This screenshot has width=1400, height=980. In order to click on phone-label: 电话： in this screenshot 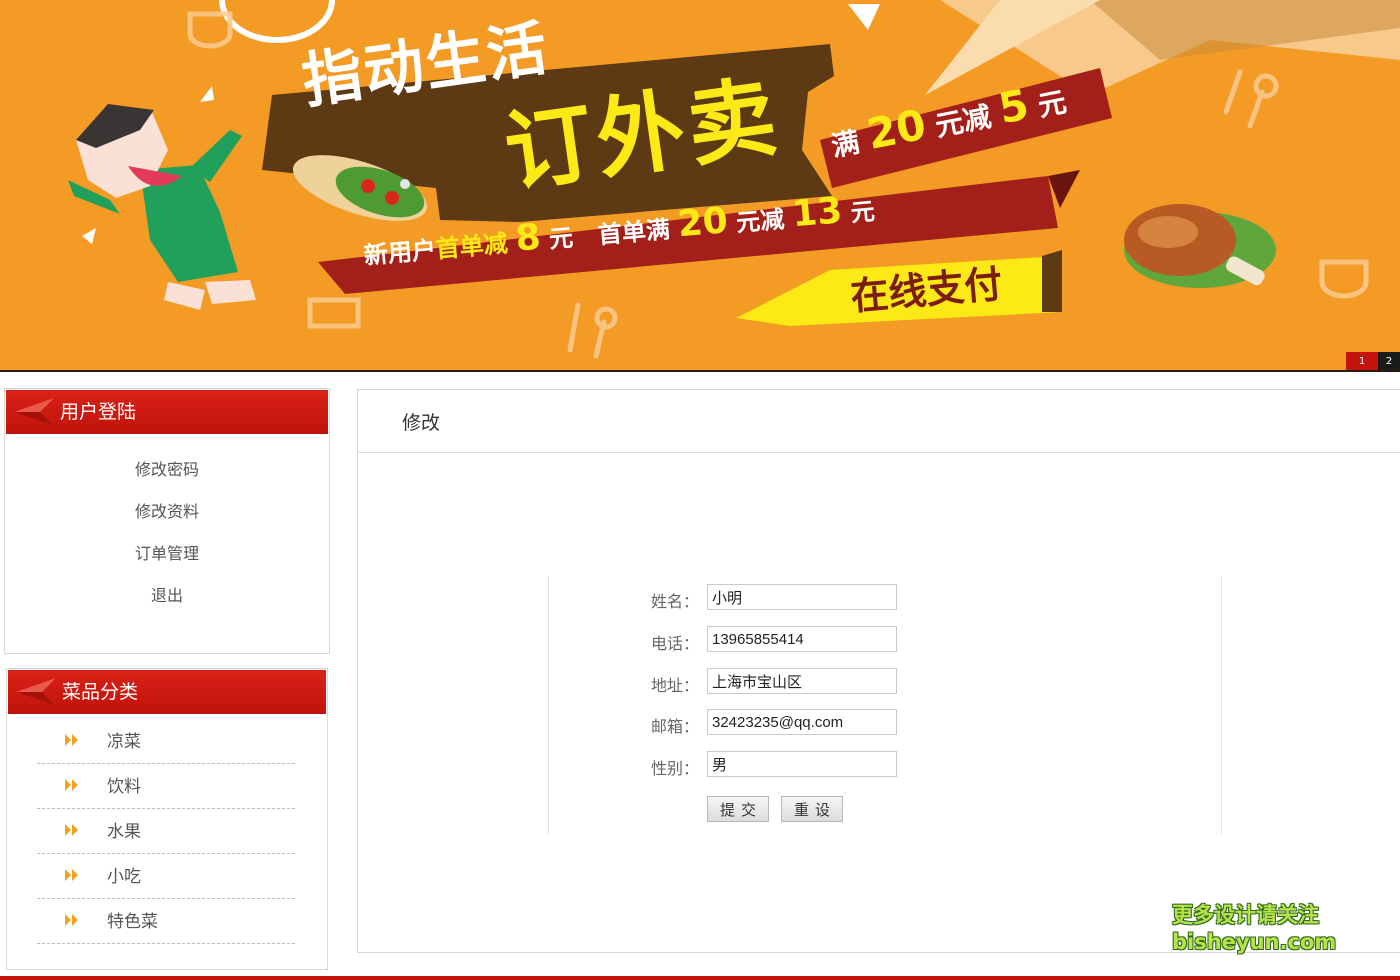, I will do `click(675, 643)`.